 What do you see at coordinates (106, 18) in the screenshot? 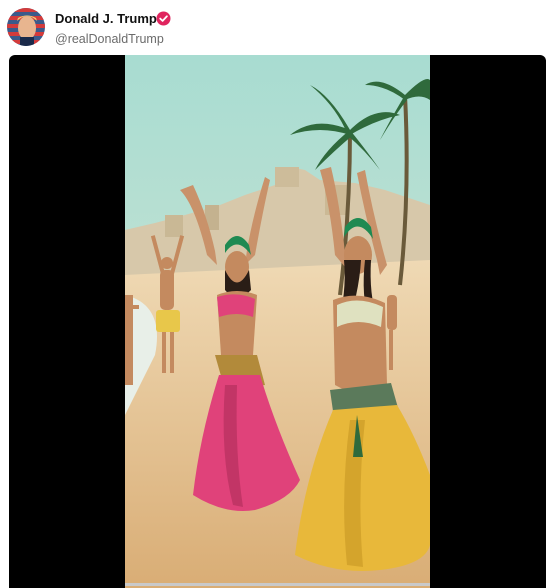
I see `display-name: Donald J. Trump` at bounding box center [106, 18].